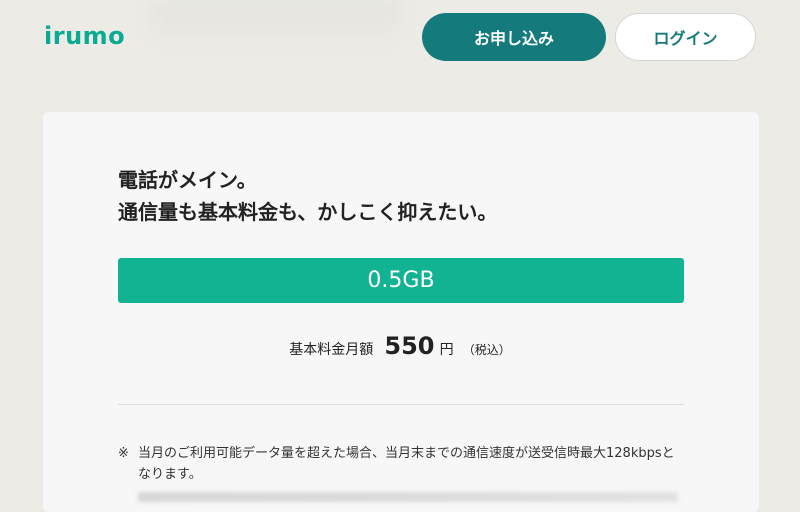  What do you see at coordinates (84, 36) in the screenshot?
I see `irumo-logo: irumo` at bounding box center [84, 36].